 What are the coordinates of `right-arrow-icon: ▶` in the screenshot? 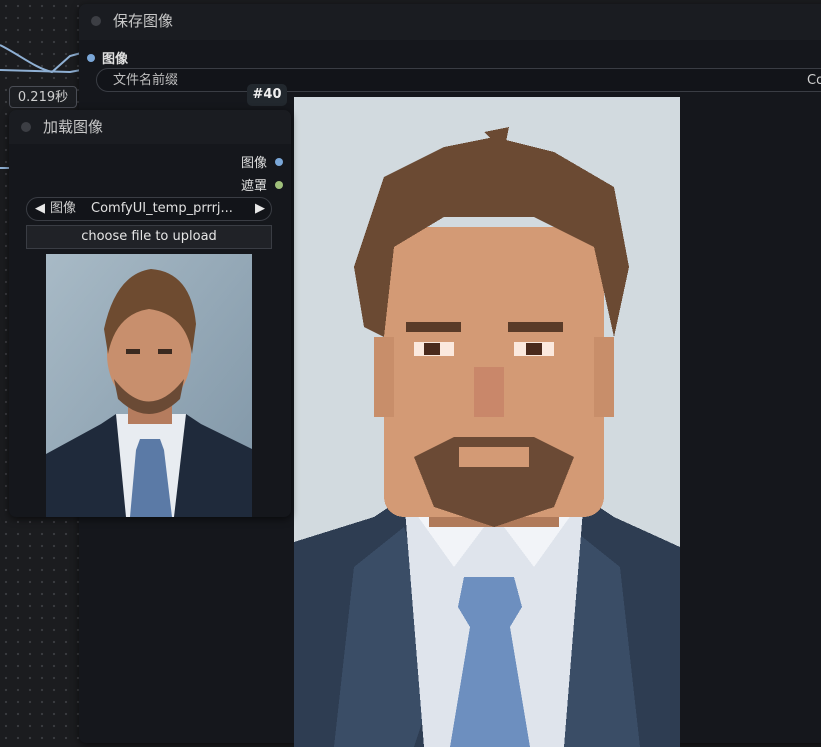 It's located at (260, 209).